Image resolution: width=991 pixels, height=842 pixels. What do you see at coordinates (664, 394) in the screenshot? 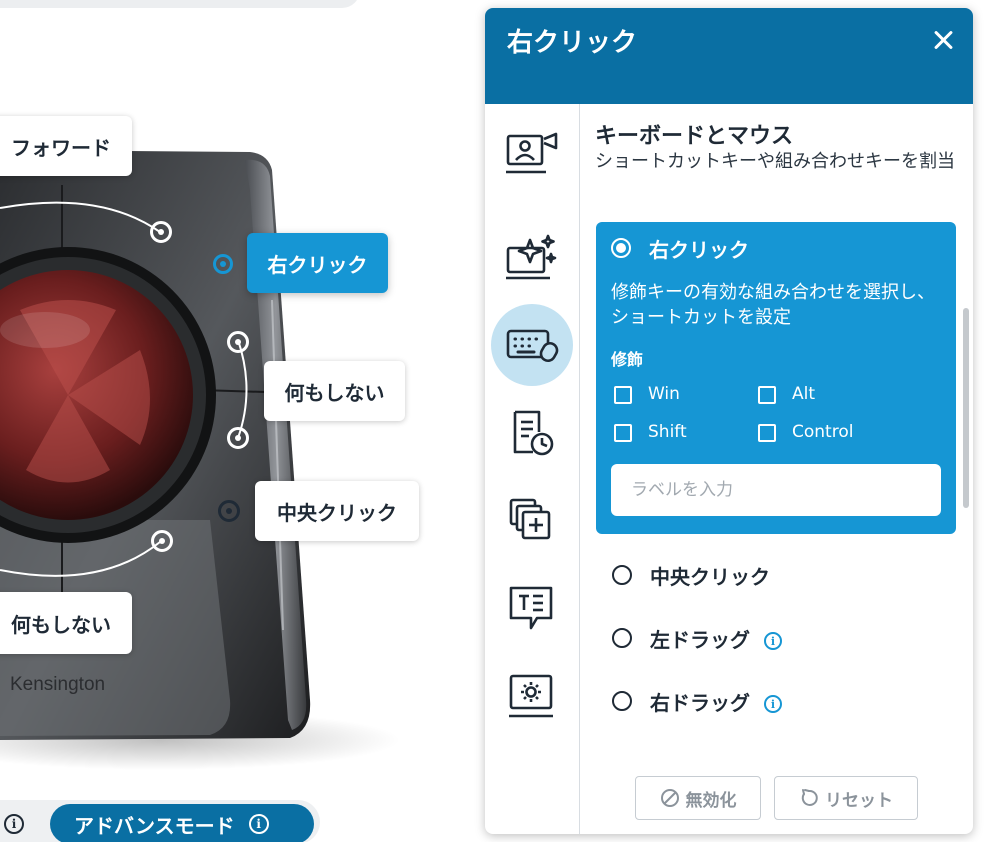
I see `checkbox-label-win: Win` at bounding box center [664, 394].